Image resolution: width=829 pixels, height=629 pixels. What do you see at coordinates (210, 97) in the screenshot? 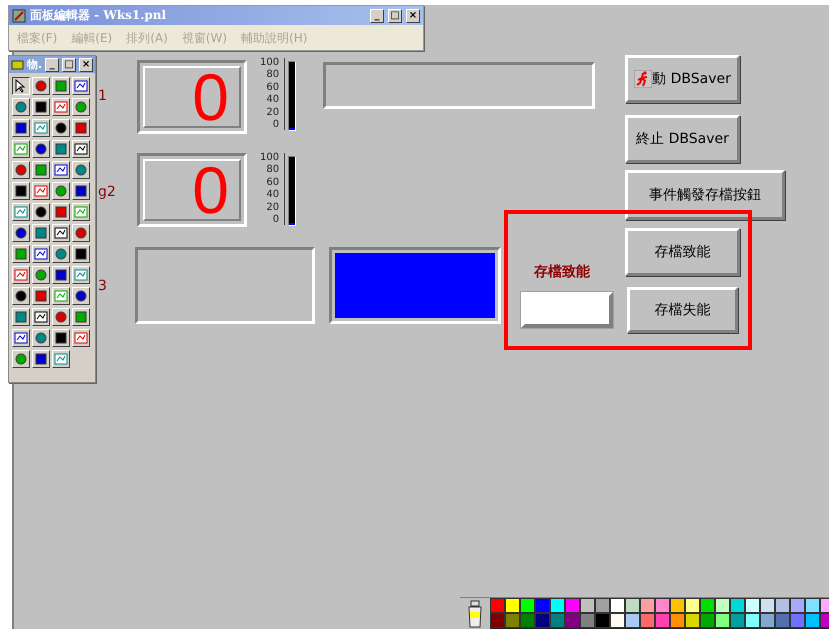
I see `display-digit: 0` at bounding box center [210, 97].